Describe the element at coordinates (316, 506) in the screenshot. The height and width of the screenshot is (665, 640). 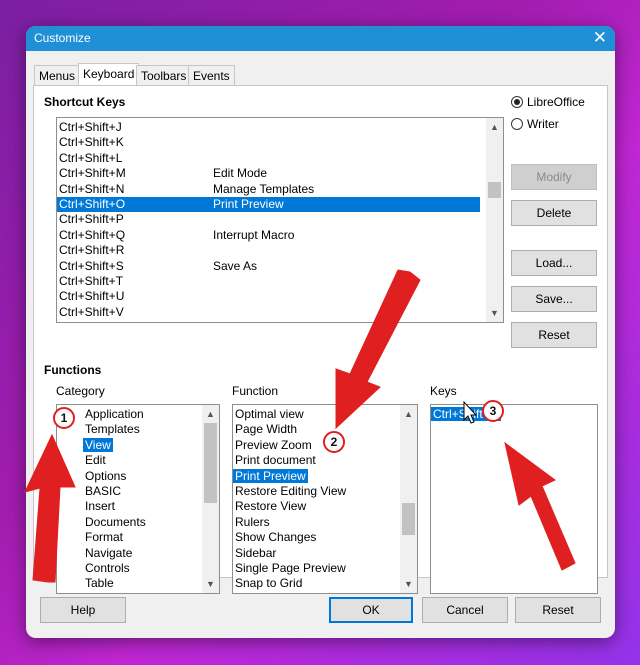
I see `function-item: Restore View` at that location.